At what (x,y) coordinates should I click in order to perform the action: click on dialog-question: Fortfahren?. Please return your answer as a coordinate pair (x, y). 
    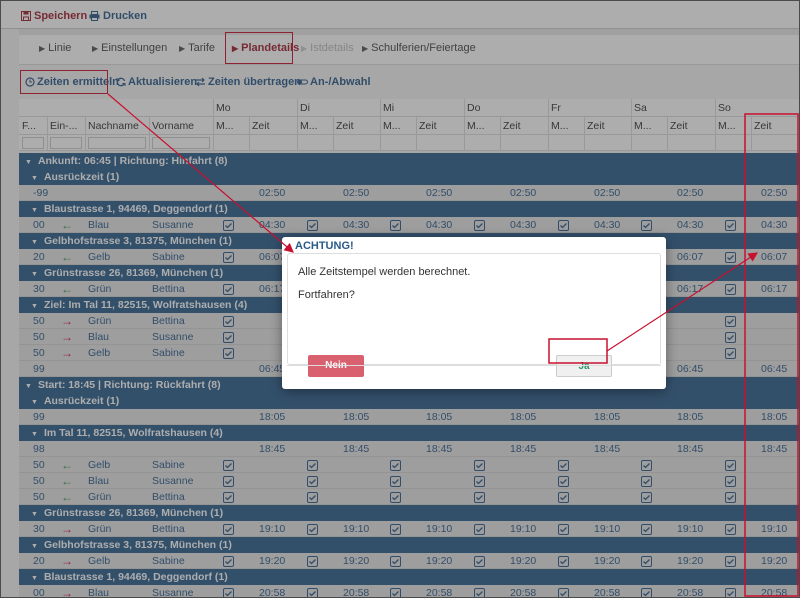
    Looking at the image, I should click on (326, 295).